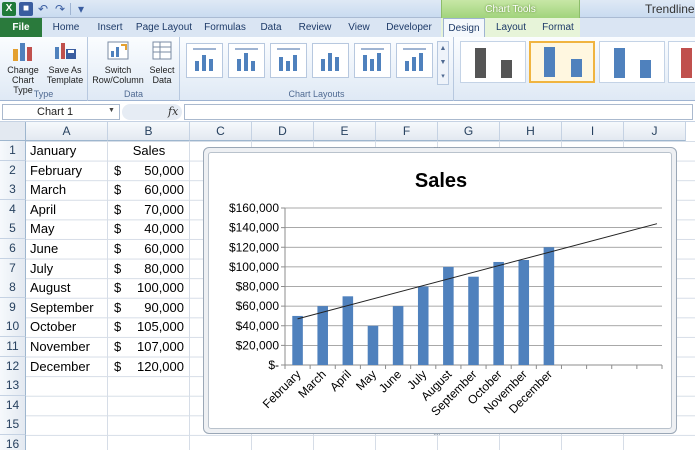 Image resolution: width=695 pixels, height=450 pixels. I want to click on chart-layouts-scroll: ▲ ▼ ▾, so click(443, 63).